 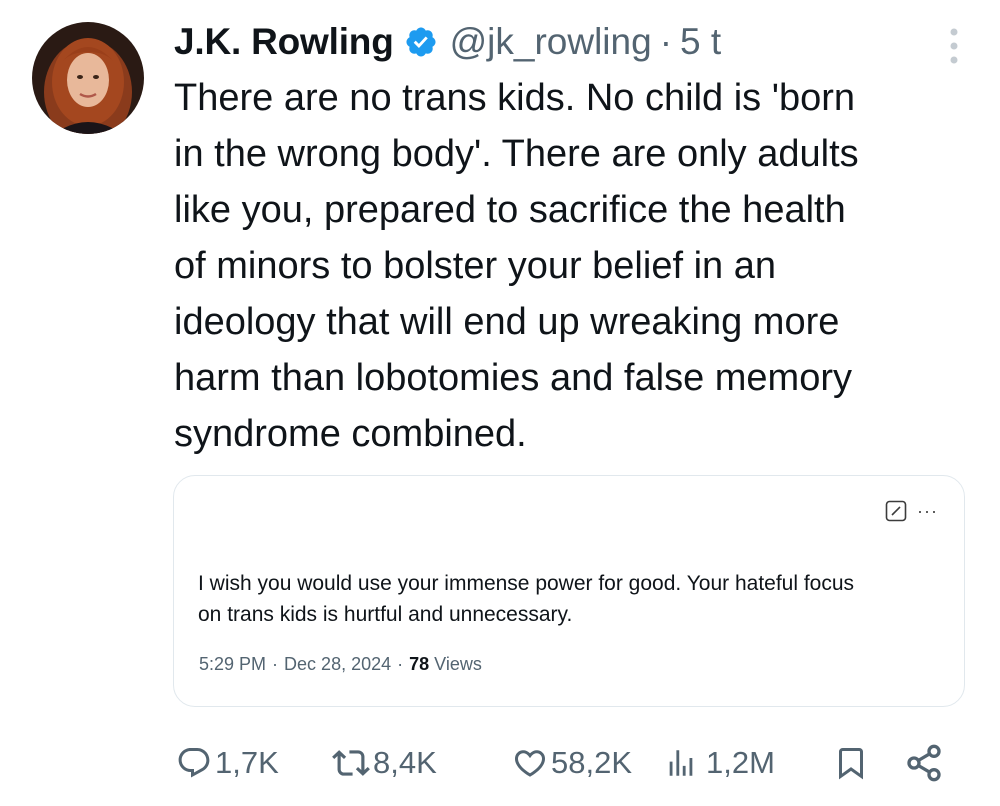 What do you see at coordinates (247, 762) in the screenshot?
I see `reply-count: 1,7K` at bounding box center [247, 762].